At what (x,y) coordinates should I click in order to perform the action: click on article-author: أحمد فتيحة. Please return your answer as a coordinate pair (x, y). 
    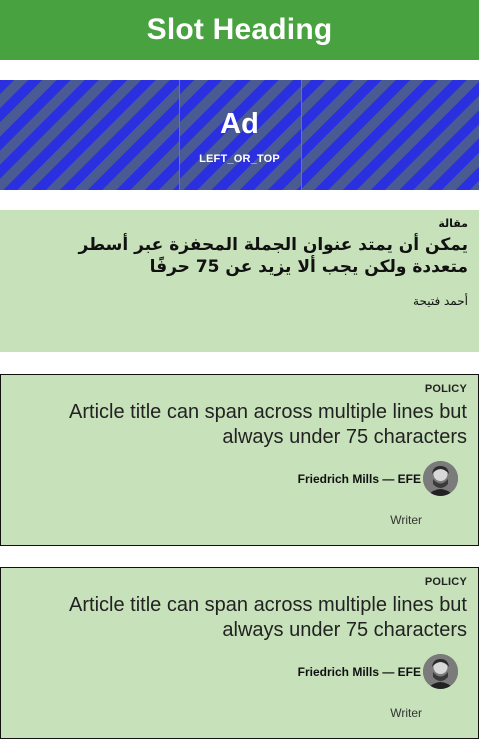
    Looking at the image, I should click on (440, 301).